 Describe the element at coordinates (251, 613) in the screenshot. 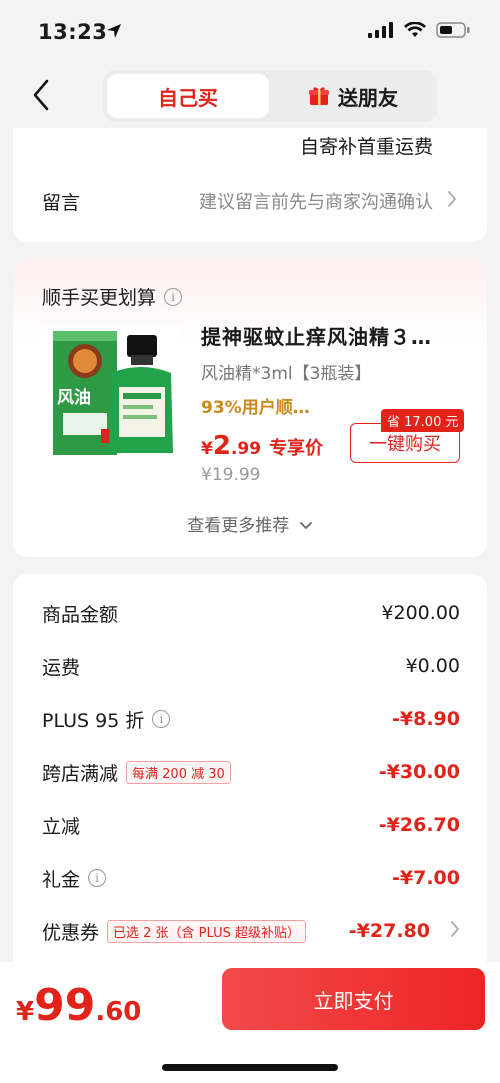

I see `summary-row-subtotal: 商品金额 ¥200.00` at that location.